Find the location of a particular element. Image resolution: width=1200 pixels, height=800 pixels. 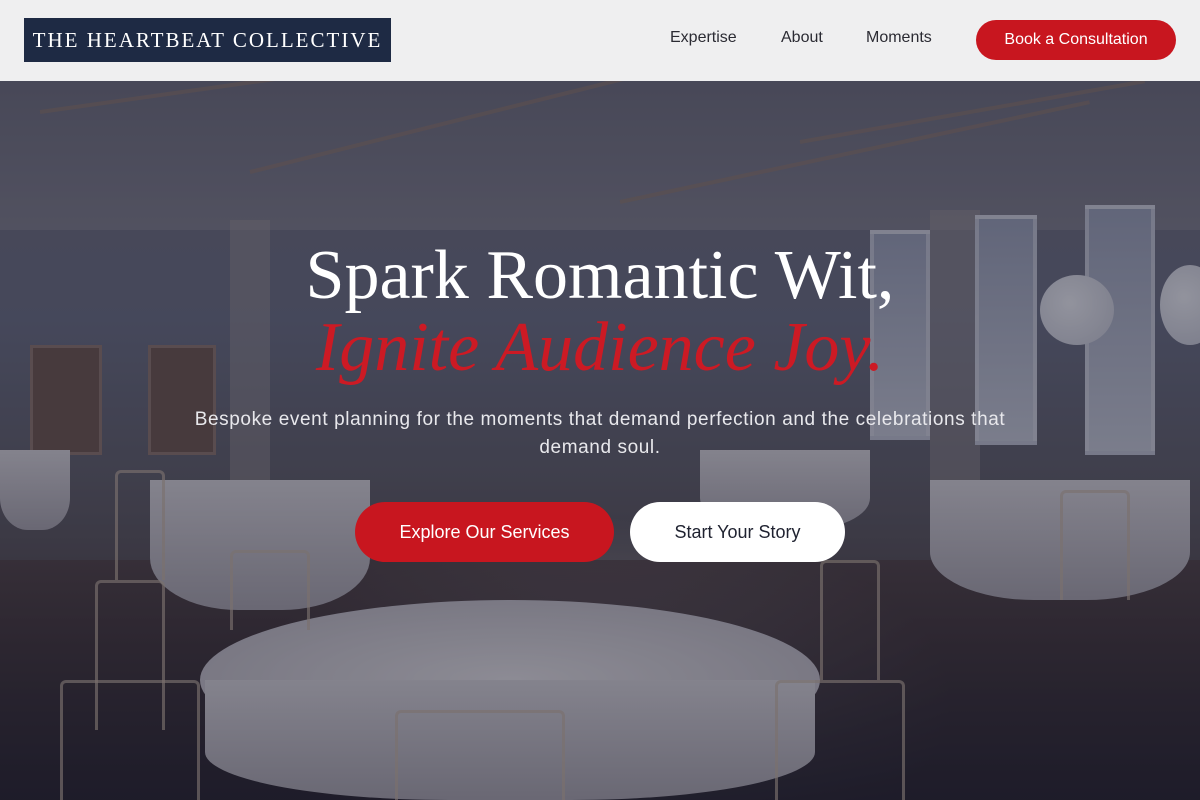

start-story-button: Start Your Story is located at coordinates (737, 532).